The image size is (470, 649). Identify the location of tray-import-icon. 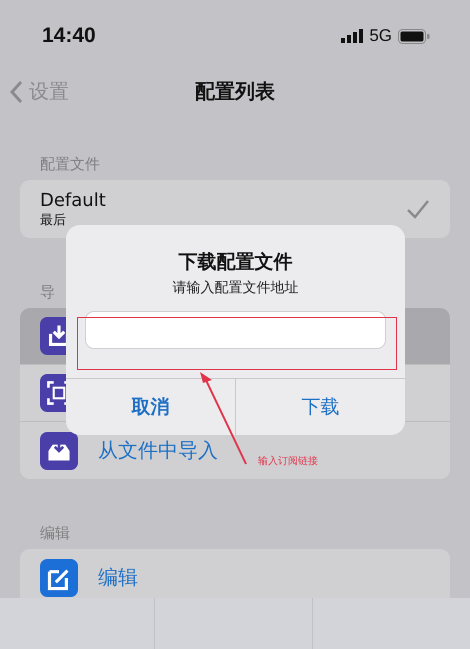
(59, 451).